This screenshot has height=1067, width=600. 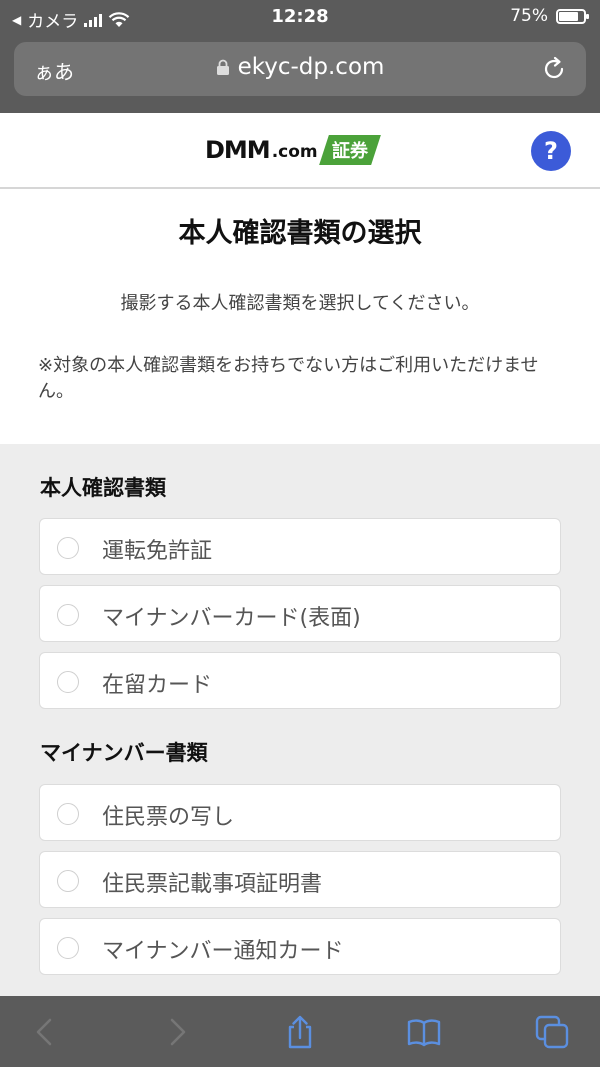 What do you see at coordinates (552, 1032) in the screenshot?
I see `tabs-icon` at bounding box center [552, 1032].